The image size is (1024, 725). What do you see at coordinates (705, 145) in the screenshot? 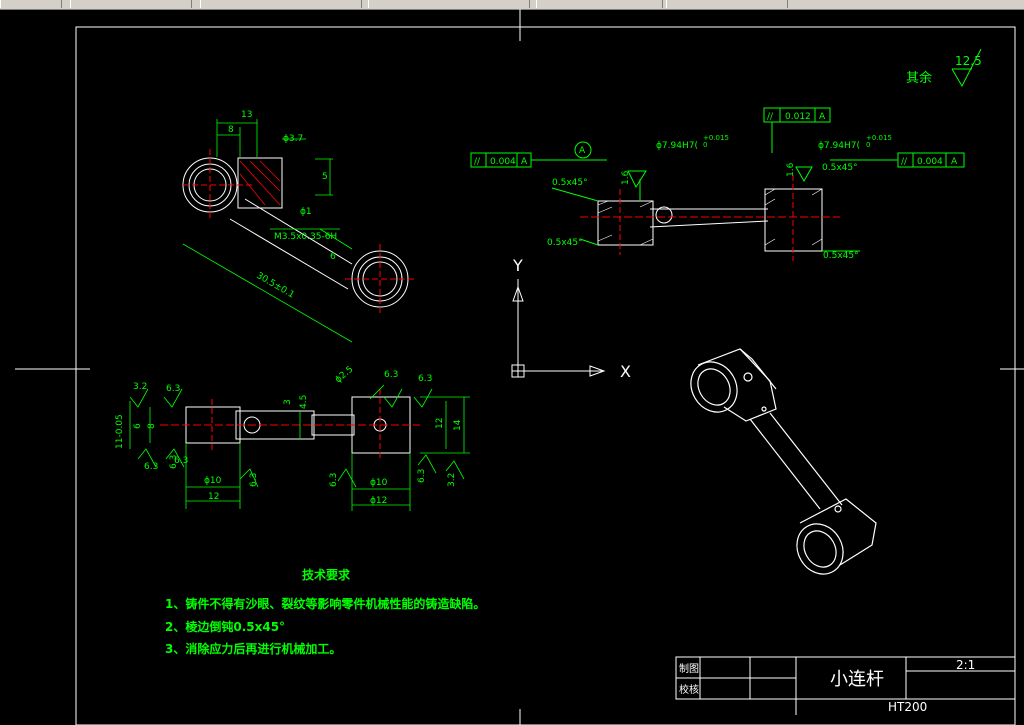
I see `tol-lower: 0` at bounding box center [705, 145].